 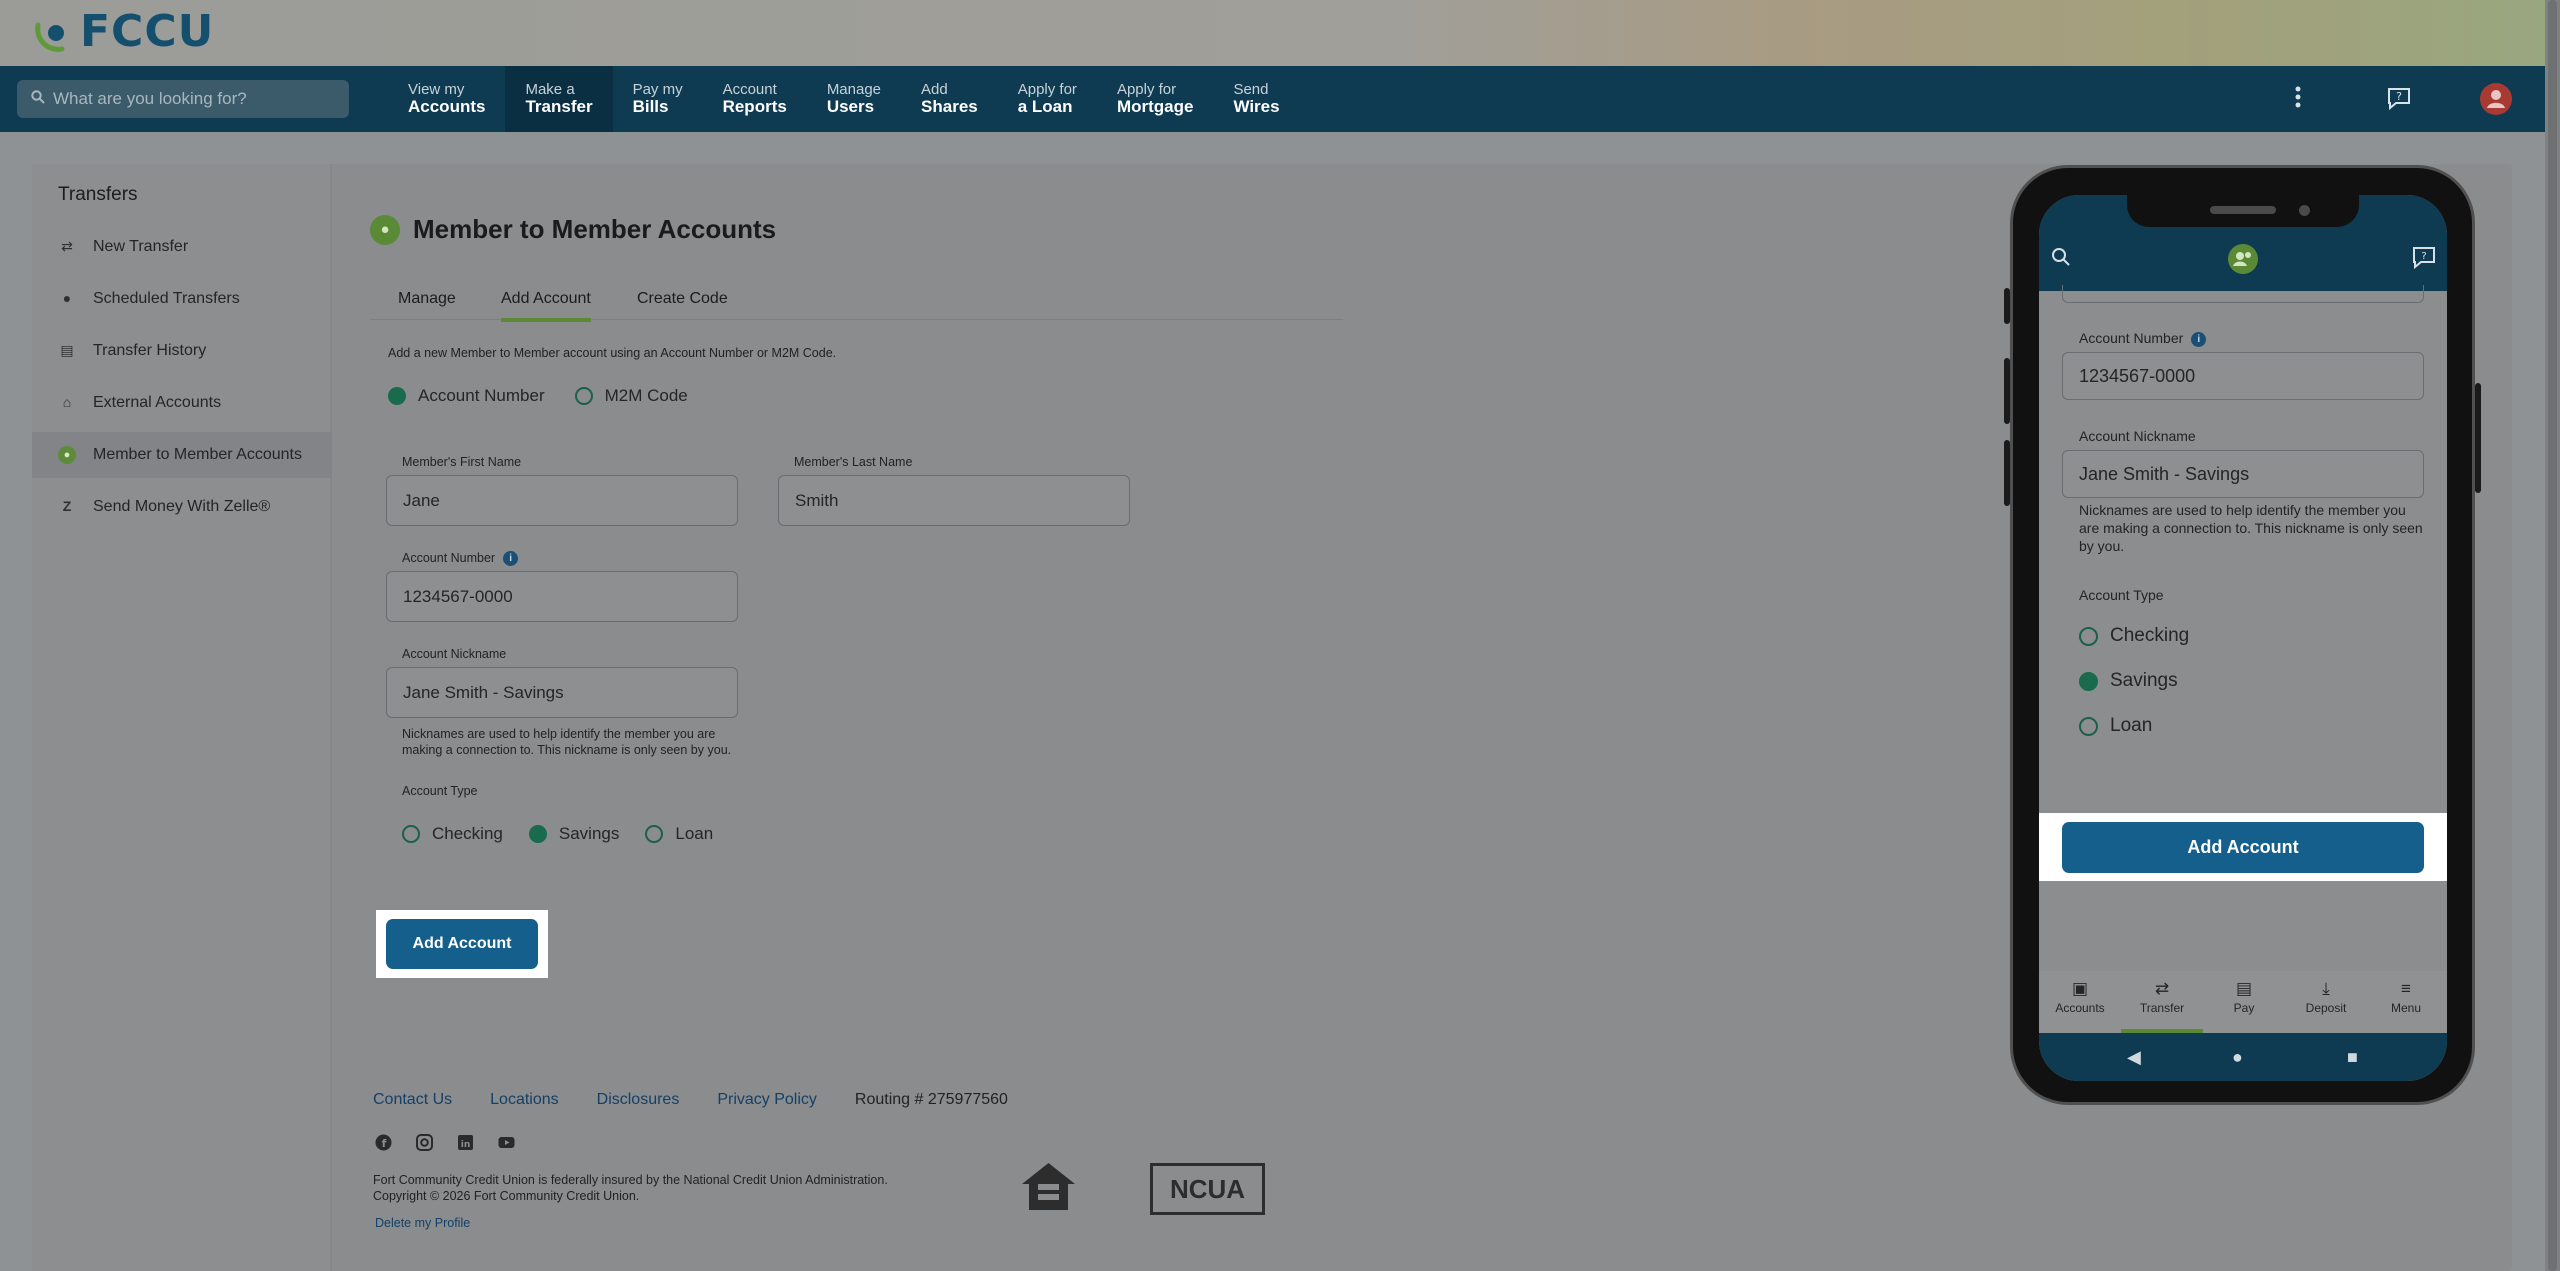 What do you see at coordinates (150, 98) in the screenshot?
I see `search-placeholder: What are you looking for?` at bounding box center [150, 98].